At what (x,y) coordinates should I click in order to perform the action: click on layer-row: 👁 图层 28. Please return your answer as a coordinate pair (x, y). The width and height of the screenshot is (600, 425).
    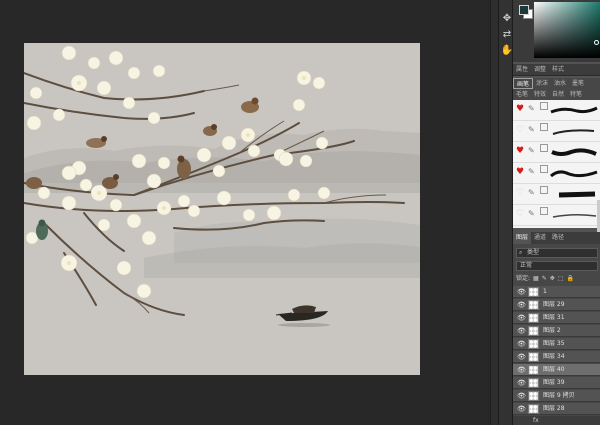
    Looking at the image, I should click on (556, 409).